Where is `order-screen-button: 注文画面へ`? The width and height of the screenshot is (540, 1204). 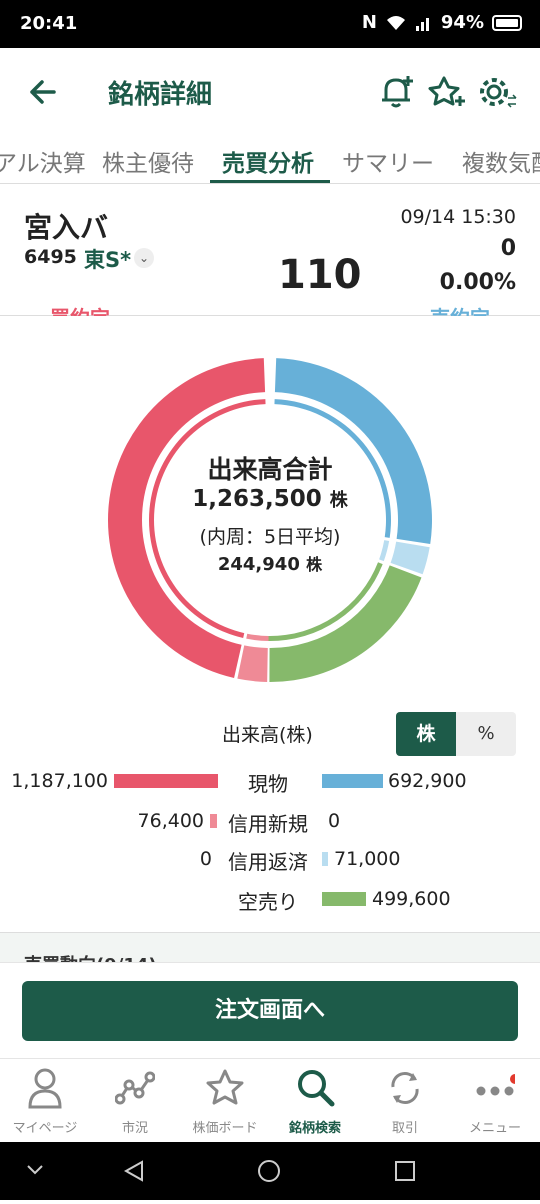
order-screen-button: 注文画面へ is located at coordinates (270, 1011).